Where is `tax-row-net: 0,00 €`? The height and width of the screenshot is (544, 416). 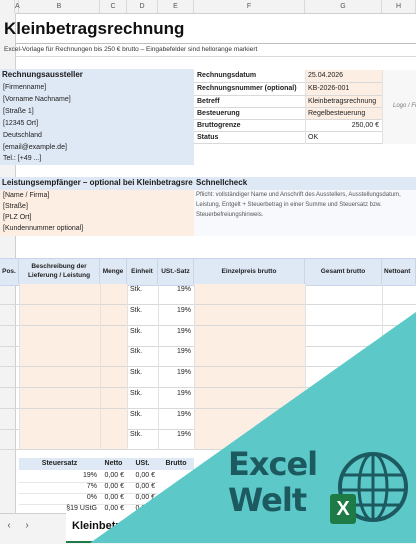
tax-row-net: 0,00 € is located at coordinates (113, 508).